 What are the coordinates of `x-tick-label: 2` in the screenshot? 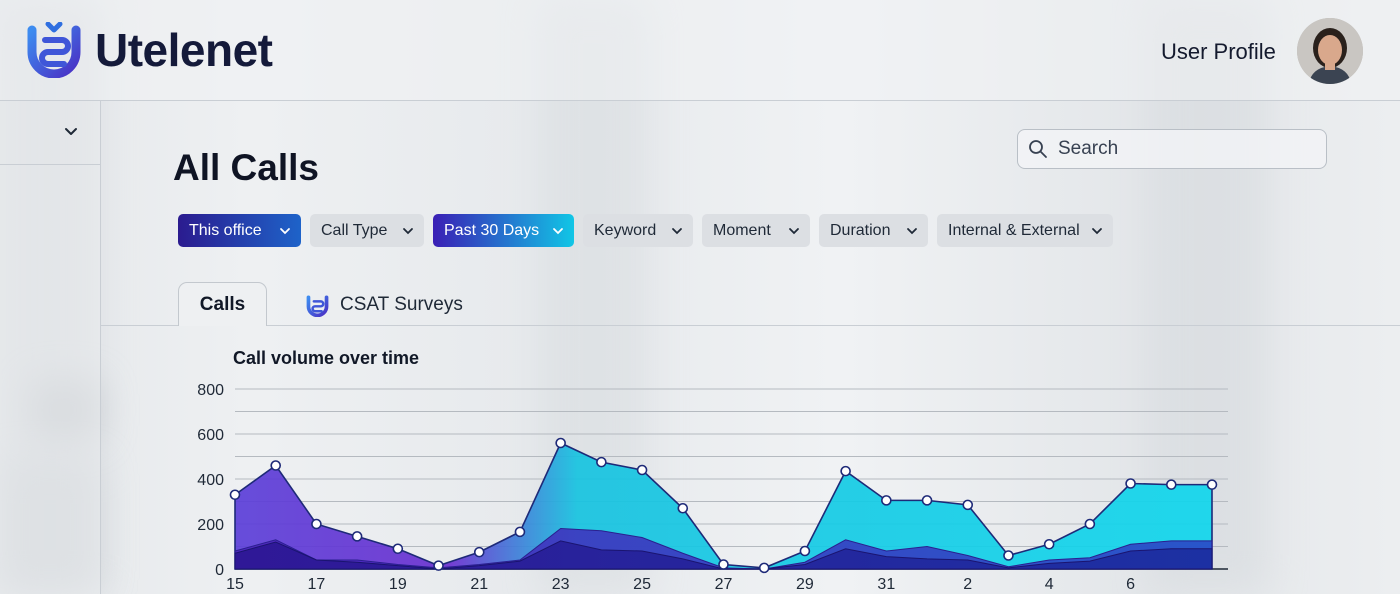 It's located at (967, 584).